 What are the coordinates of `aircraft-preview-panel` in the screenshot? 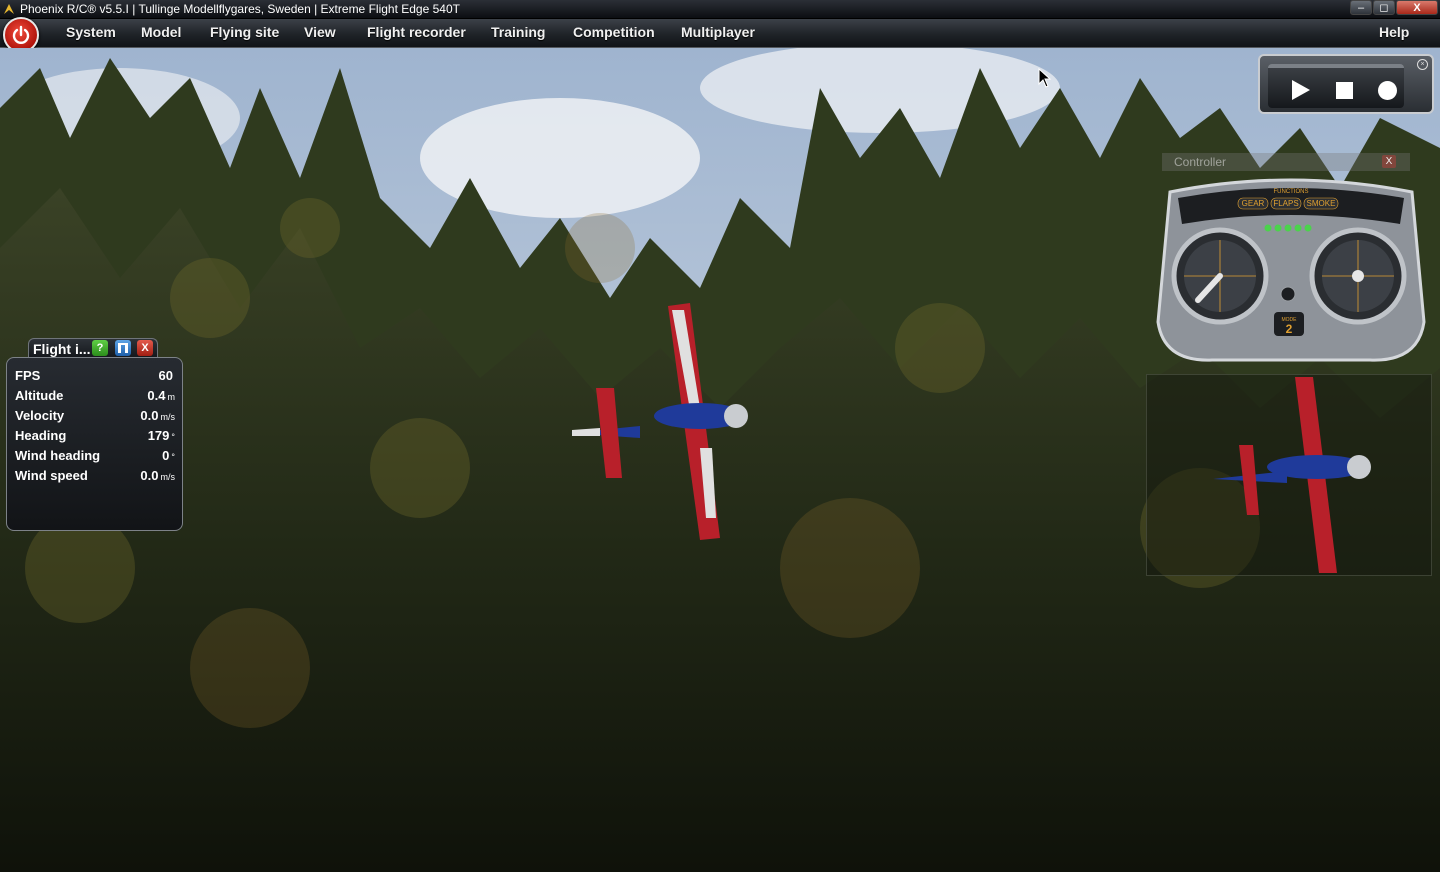 It's located at (1289, 475).